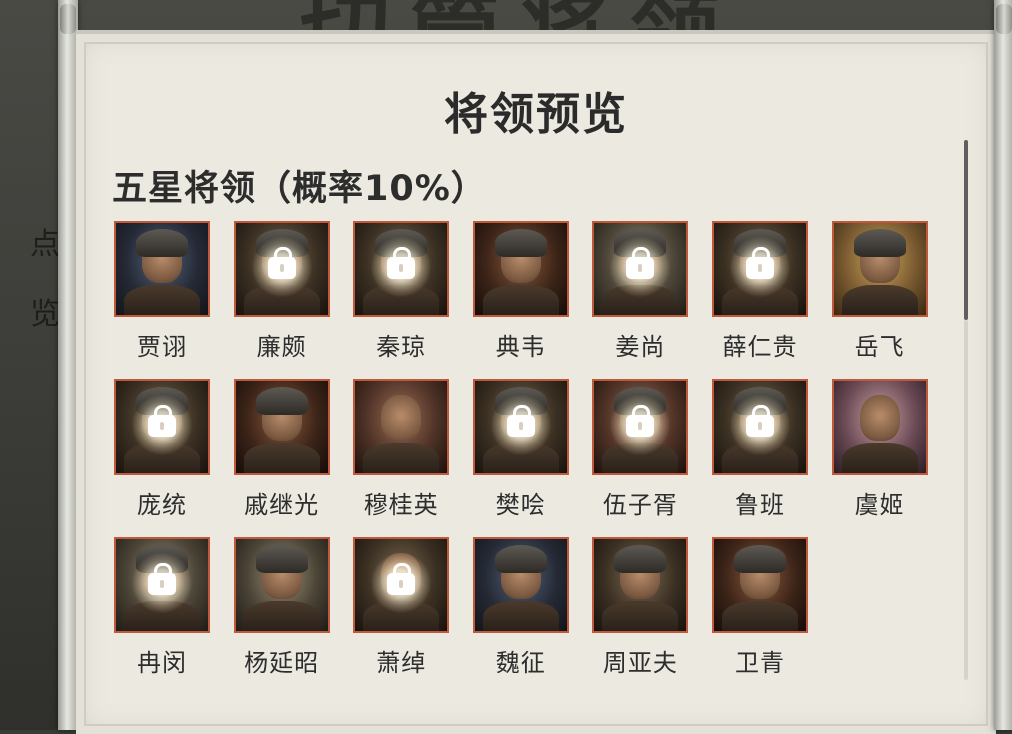 Image resolution: width=1012 pixels, height=734 pixels. Describe the element at coordinates (1003, 365) in the screenshot. I see `scroll-rod-right` at that location.